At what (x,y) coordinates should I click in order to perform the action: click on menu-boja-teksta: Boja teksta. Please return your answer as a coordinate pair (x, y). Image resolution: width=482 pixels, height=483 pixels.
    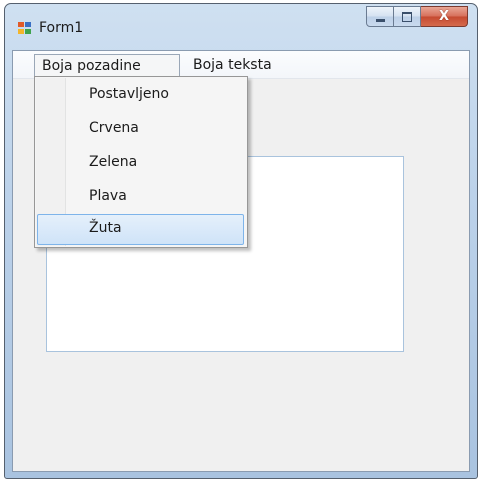
    Looking at the image, I should click on (241, 65).